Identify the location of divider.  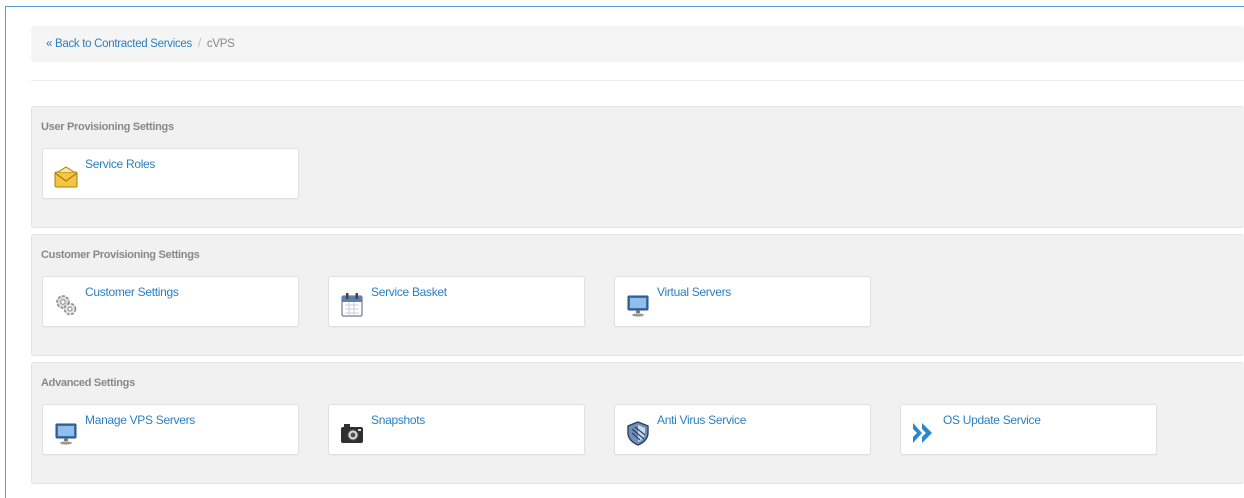
(637, 80).